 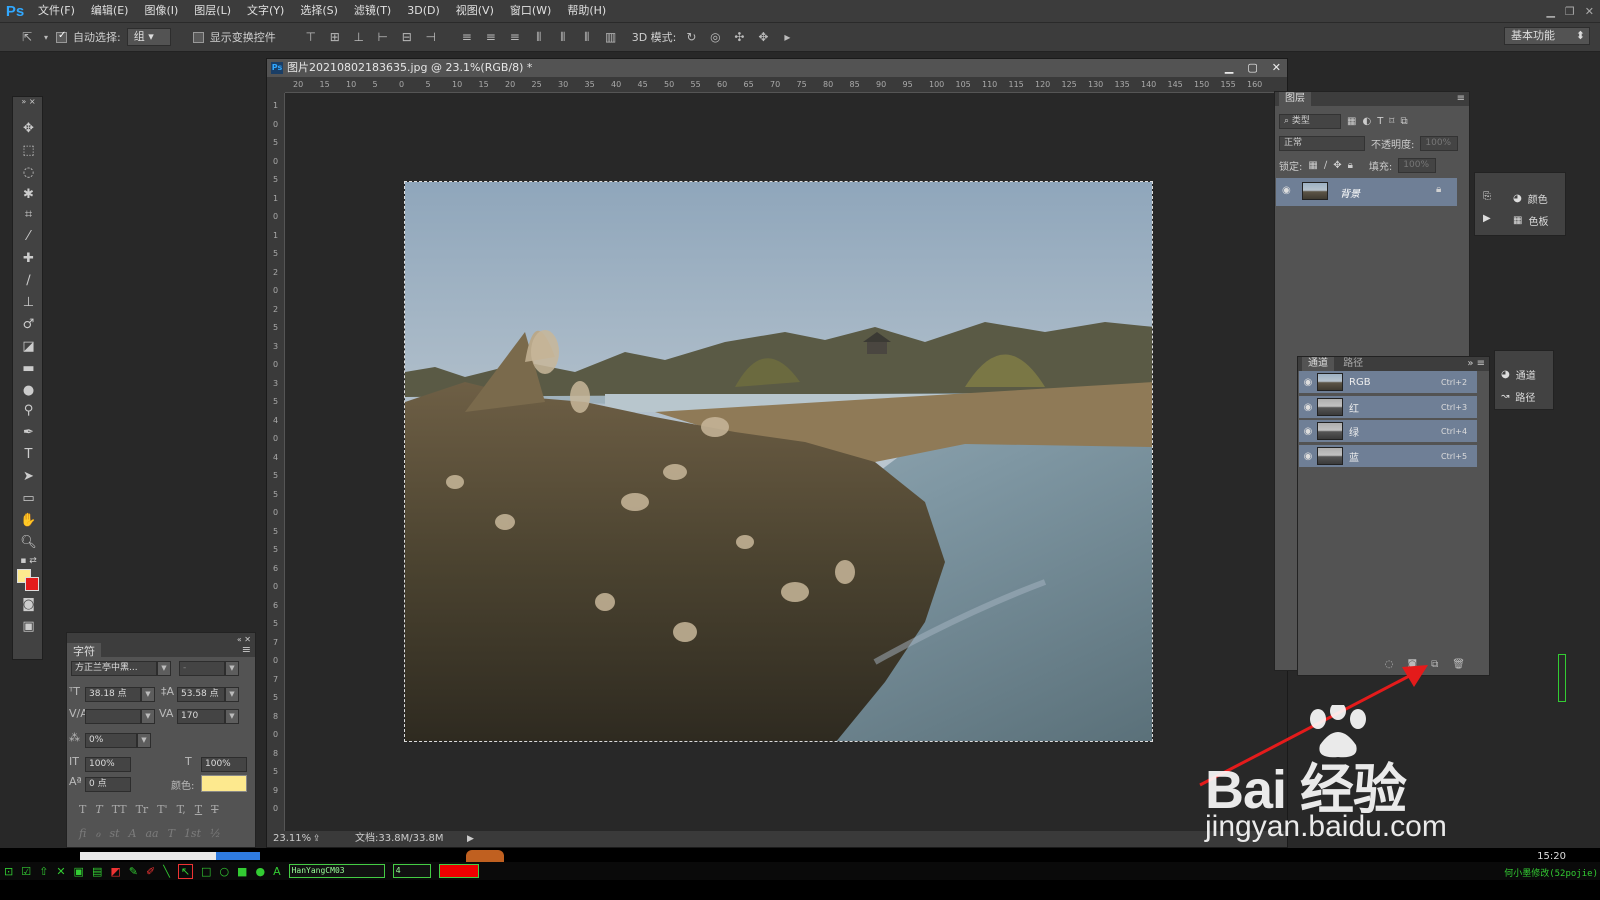 What do you see at coordinates (115, 871) in the screenshot?
I see `eraser-icon: ◩` at bounding box center [115, 871].